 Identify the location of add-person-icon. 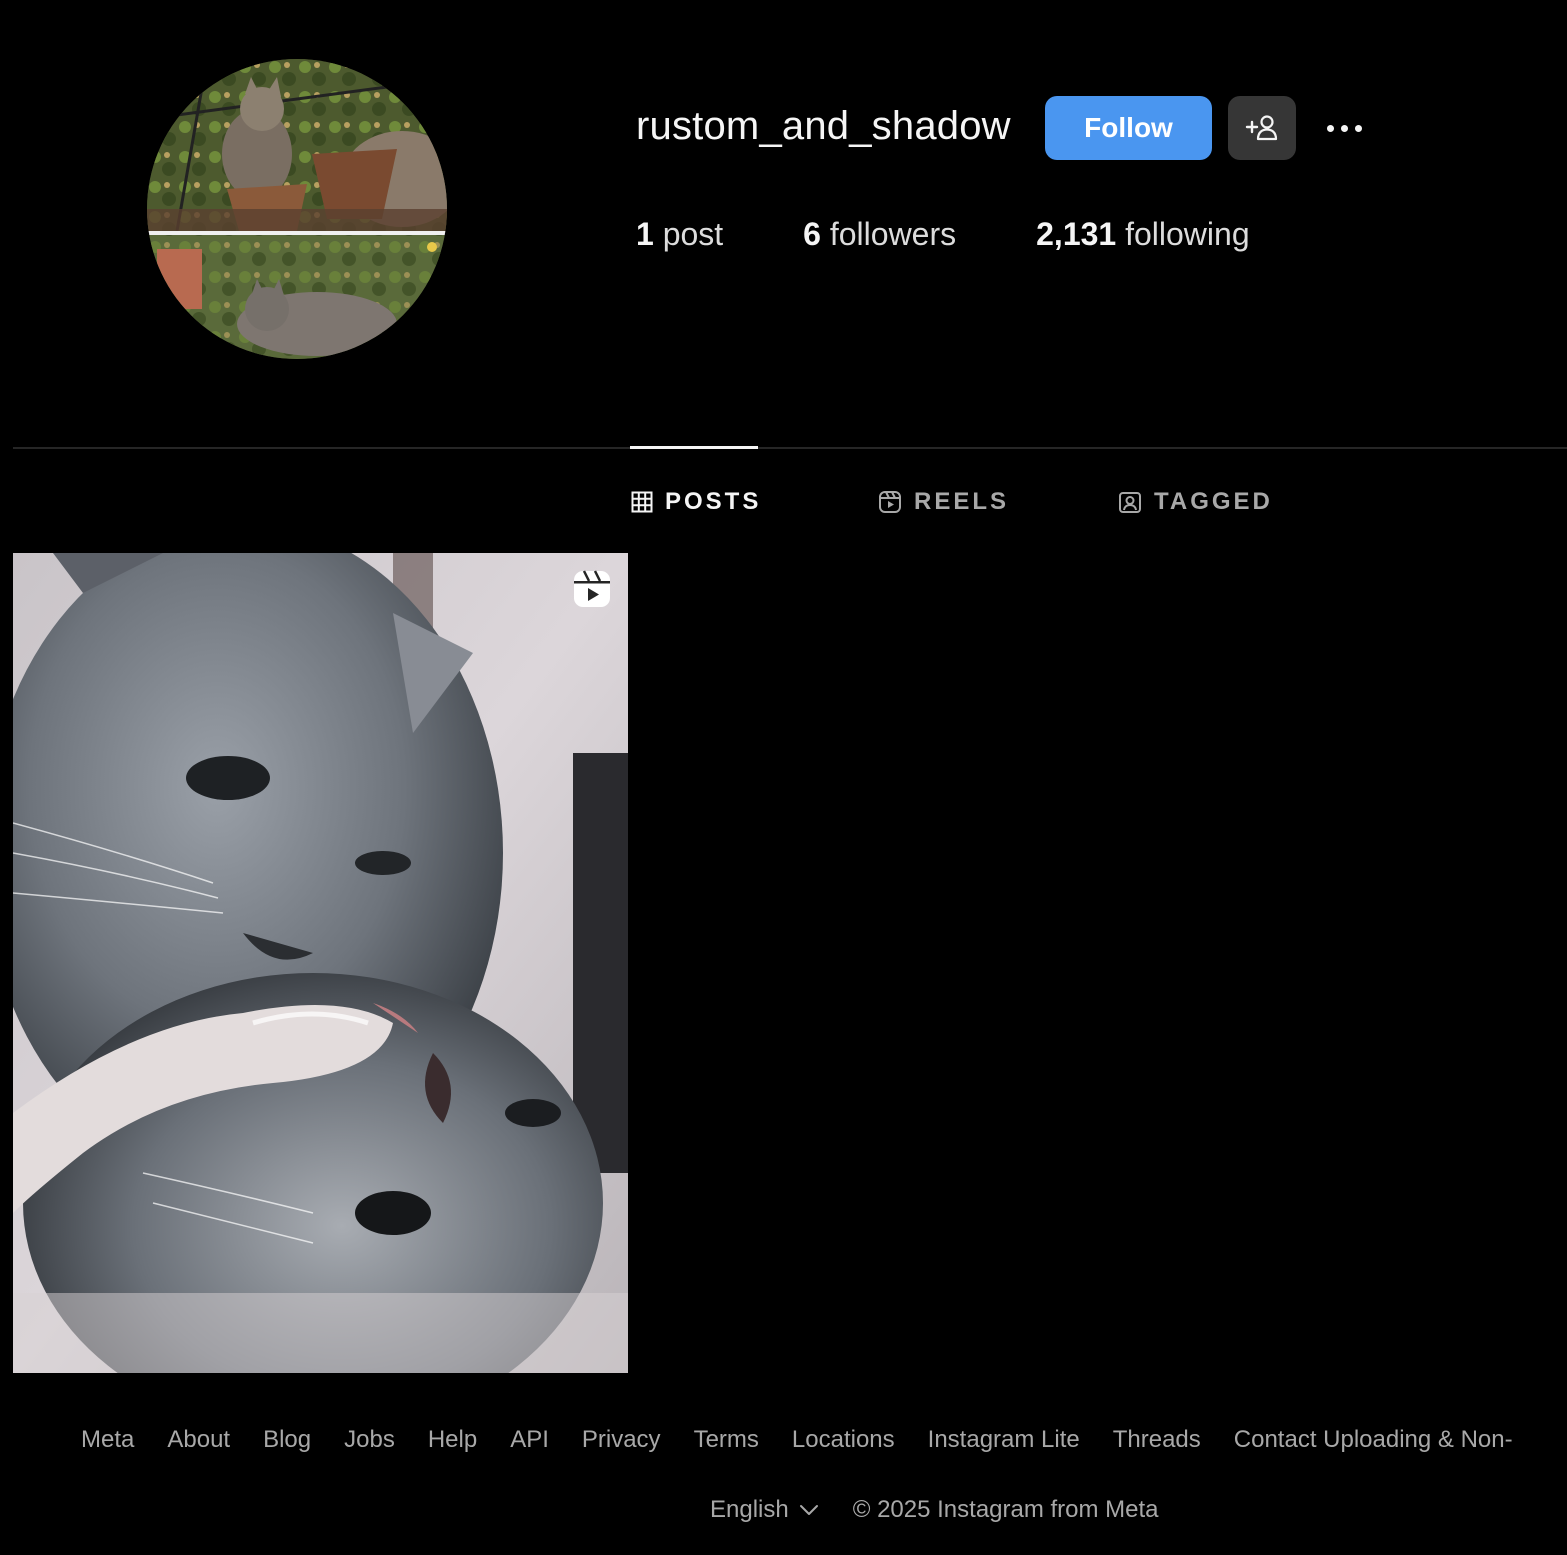
(1261, 128).